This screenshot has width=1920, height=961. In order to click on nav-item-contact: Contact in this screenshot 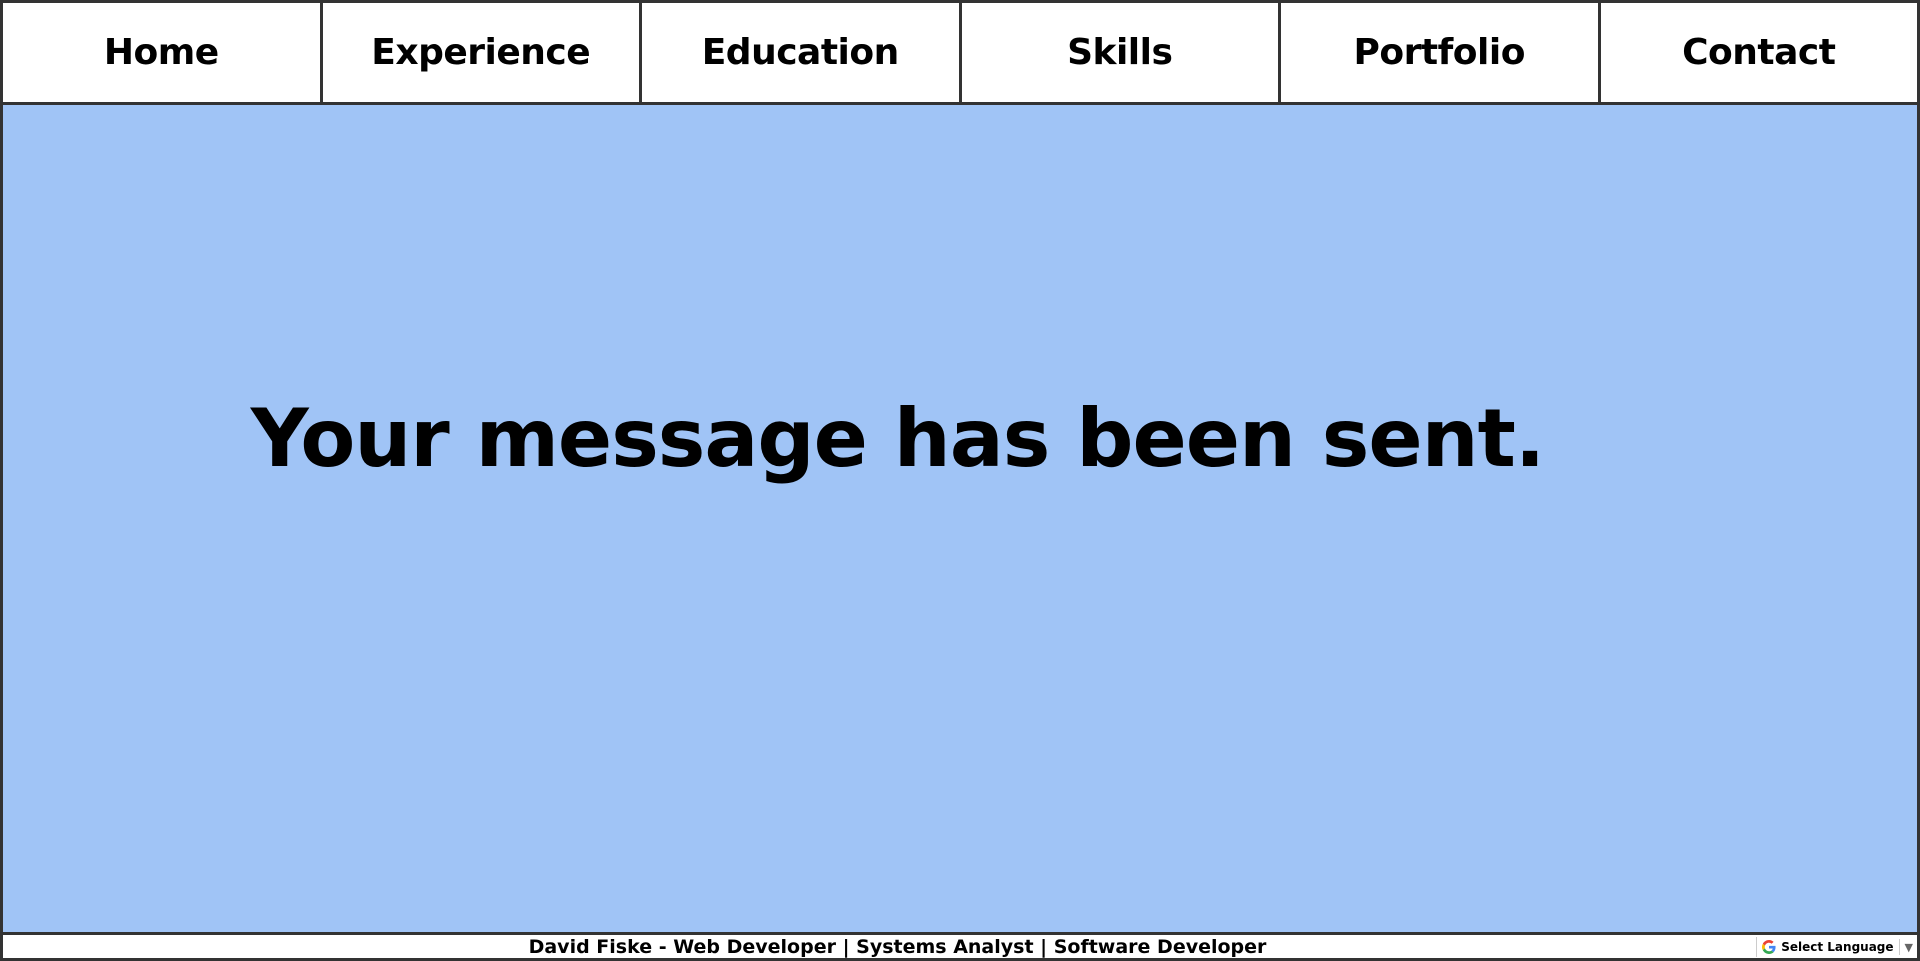, I will do `click(1759, 52)`.